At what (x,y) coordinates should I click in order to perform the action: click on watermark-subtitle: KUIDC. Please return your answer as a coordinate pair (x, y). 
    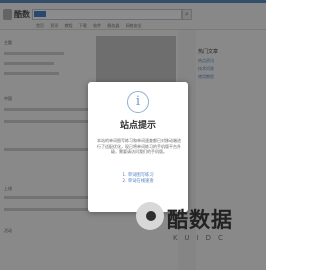
    Looking at the image, I should click on (201, 238).